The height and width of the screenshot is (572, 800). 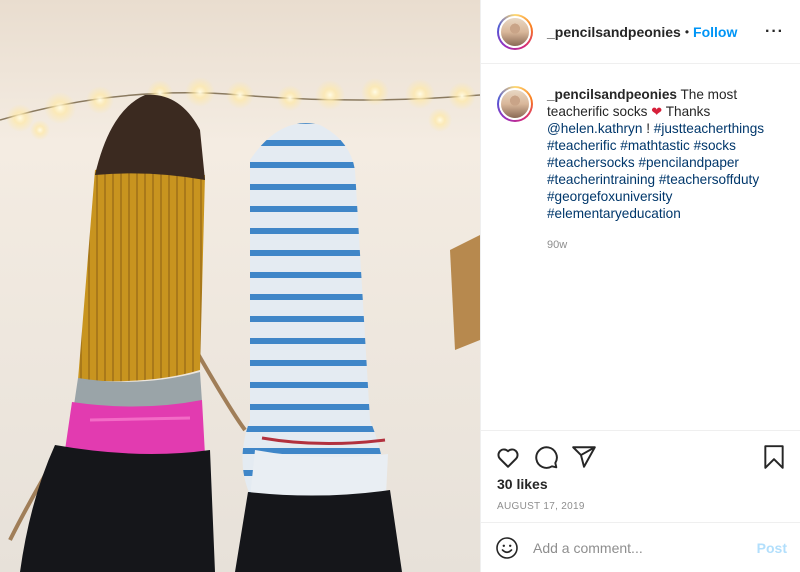 What do you see at coordinates (584, 457) in the screenshot?
I see `share-icon` at bounding box center [584, 457].